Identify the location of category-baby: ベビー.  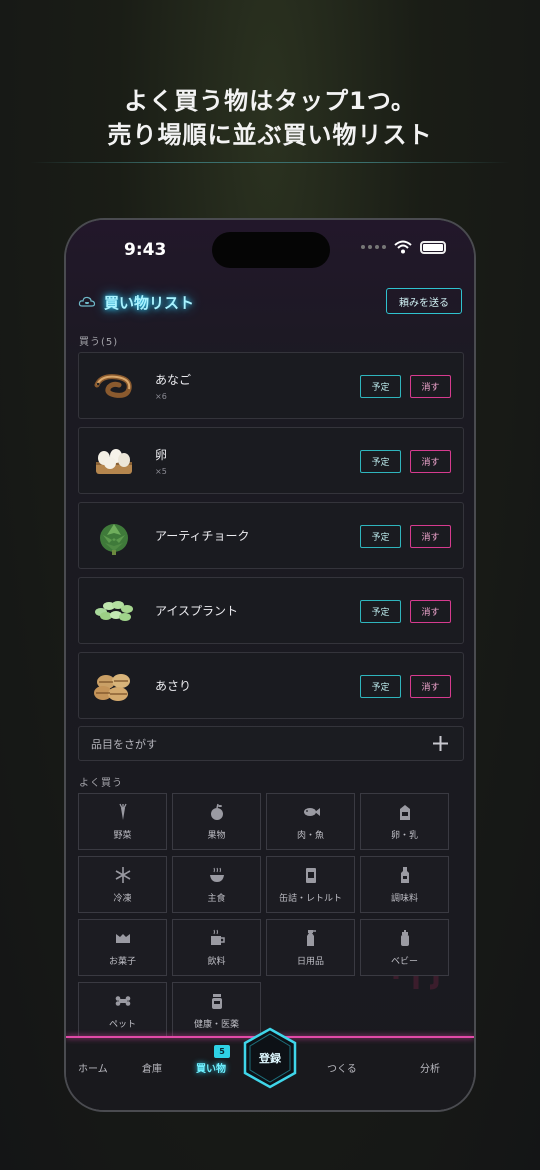
(404, 947).